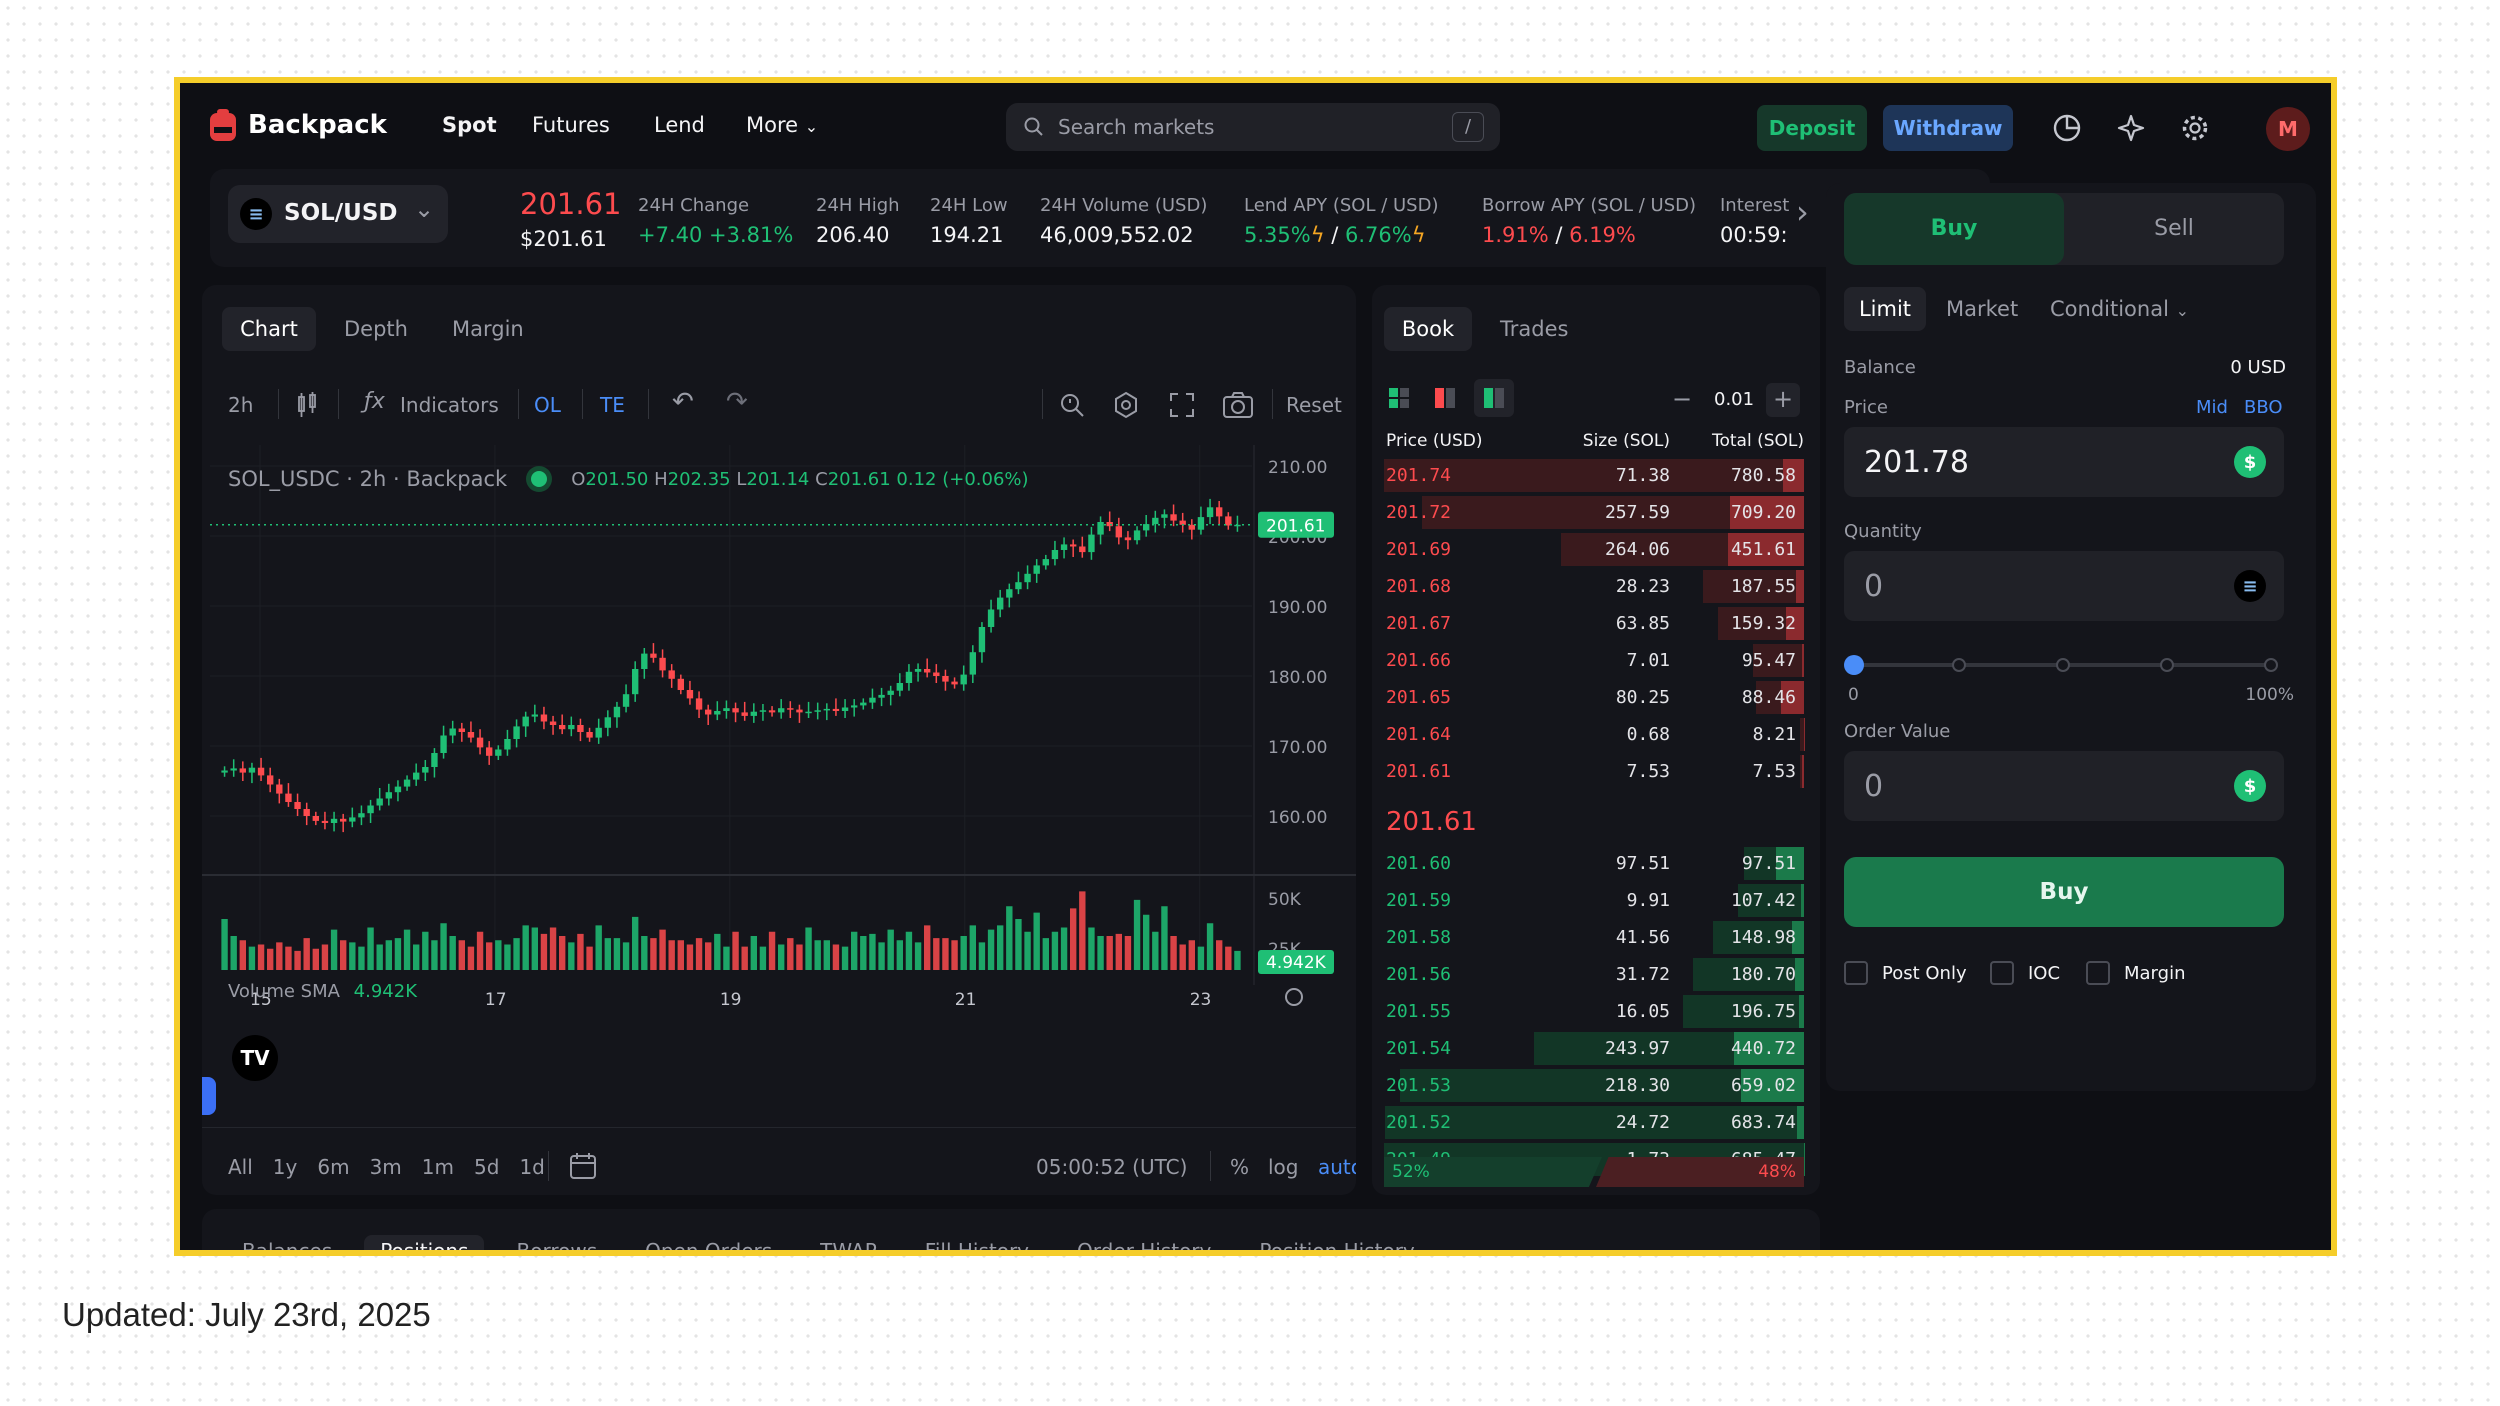 This screenshot has height=1406, width=2500. I want to click on te-toggle: TE, so click(612, 405).